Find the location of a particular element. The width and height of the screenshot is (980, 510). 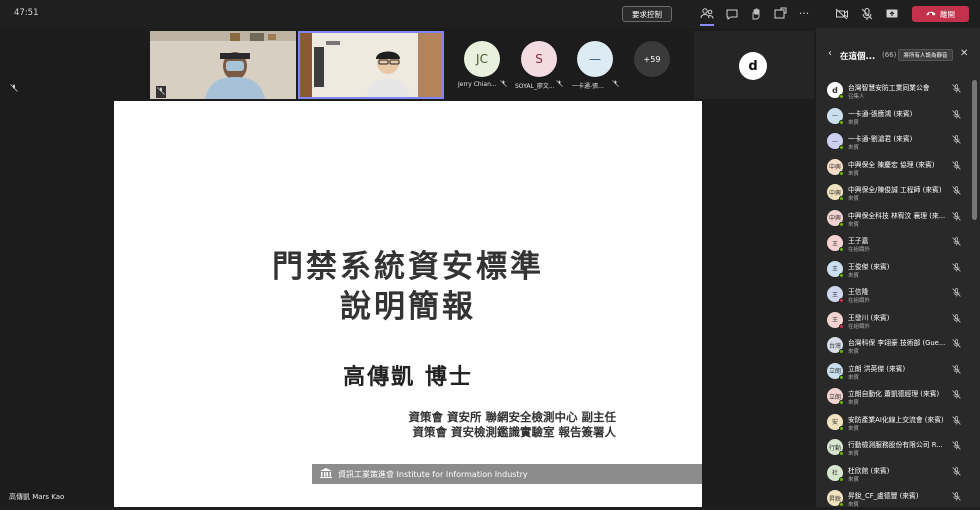

participant-row: d 台灣智慧安防工業同業公會 召集人 is located at coordinates (894, 91).